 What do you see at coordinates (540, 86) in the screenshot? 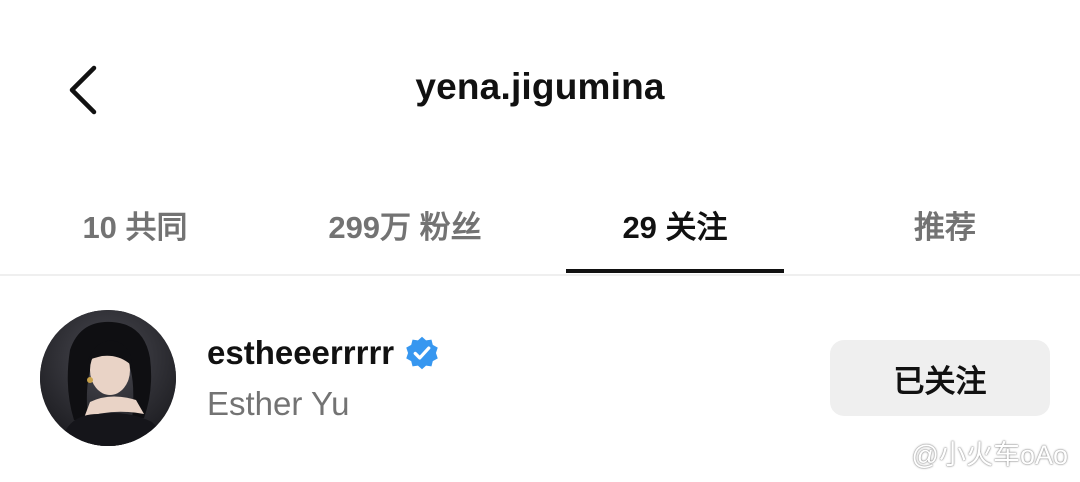
I see `page-title: yena.jigumina` at bounding box center [540, 86].